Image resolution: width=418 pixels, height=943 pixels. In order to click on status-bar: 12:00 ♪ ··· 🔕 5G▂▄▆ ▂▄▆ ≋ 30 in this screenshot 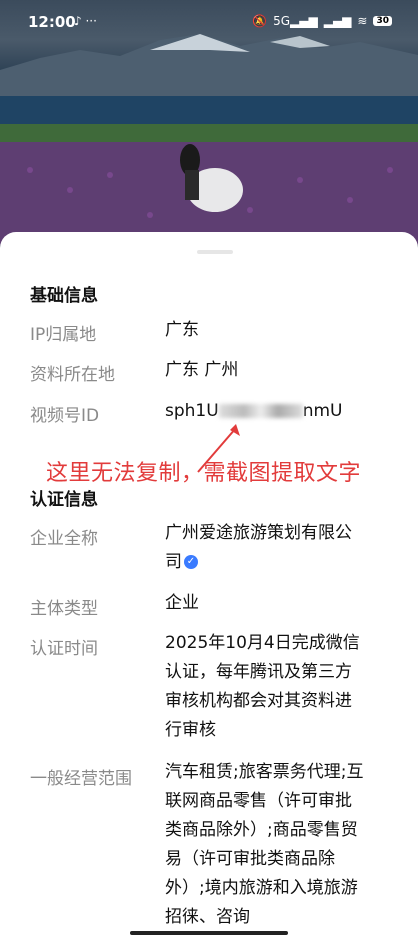, I will do `click(209, 22)`.